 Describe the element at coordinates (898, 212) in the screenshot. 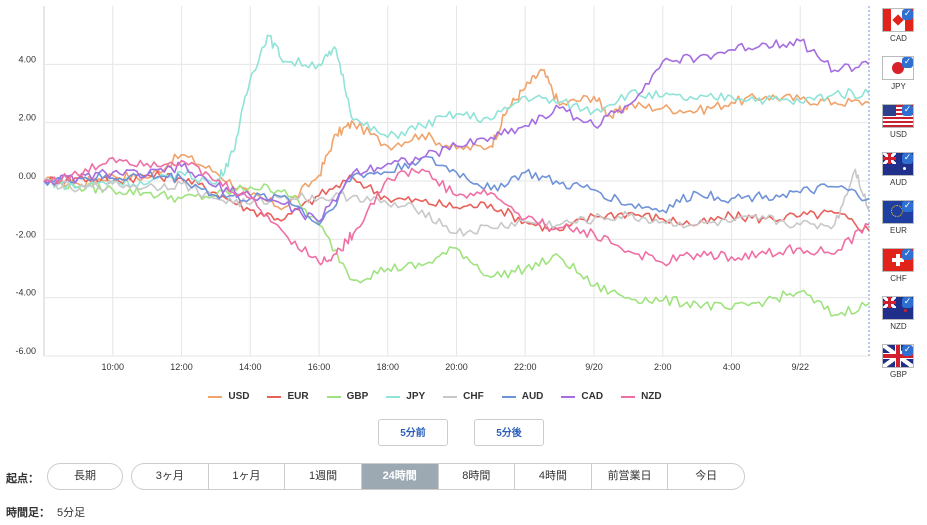

I see `eu-flag-icon: ✓` at that location.